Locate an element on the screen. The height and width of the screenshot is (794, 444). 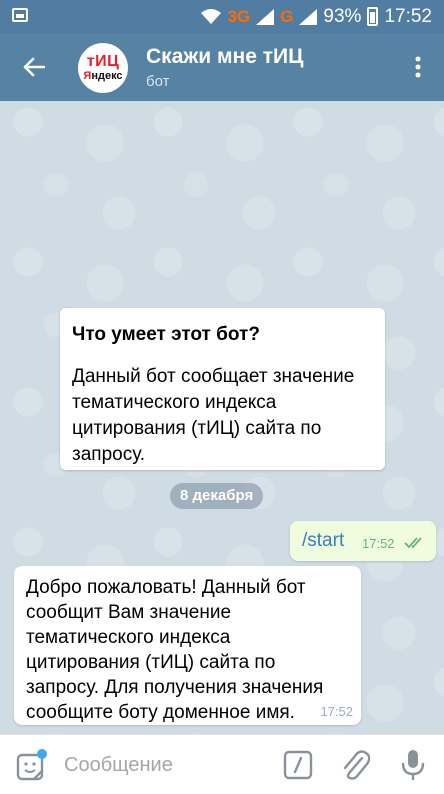
attach-button is located at coordinates (355, 765).